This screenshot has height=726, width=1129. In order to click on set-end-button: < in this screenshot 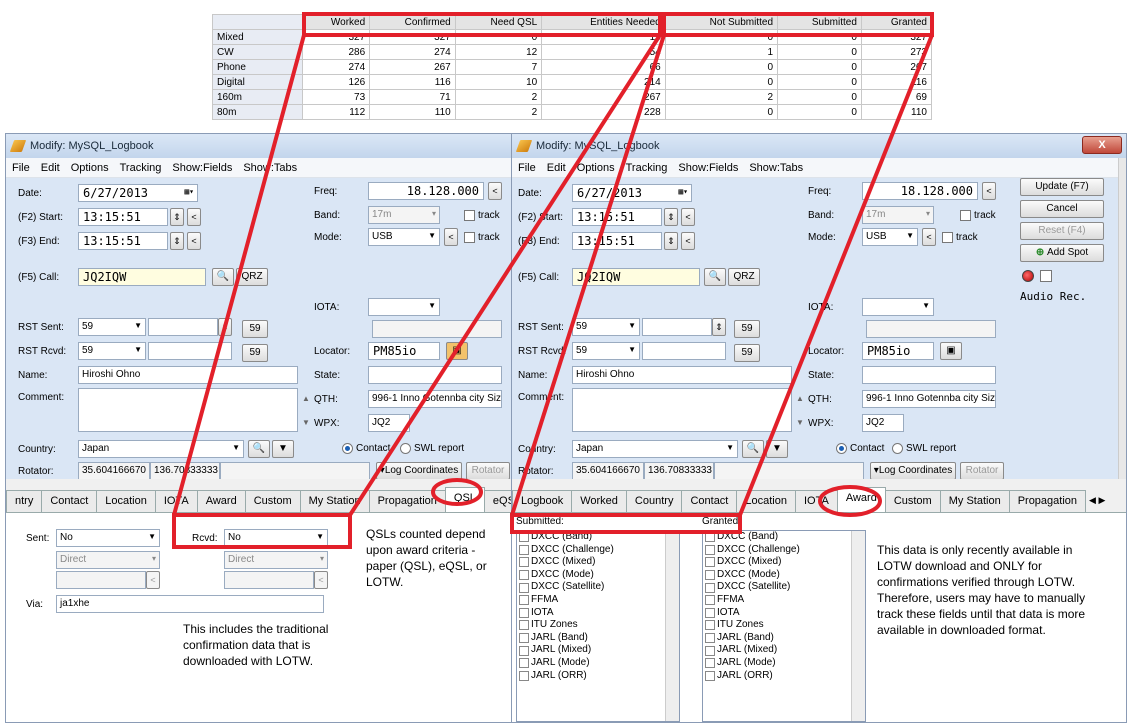, I will do `click(688, 241)`.